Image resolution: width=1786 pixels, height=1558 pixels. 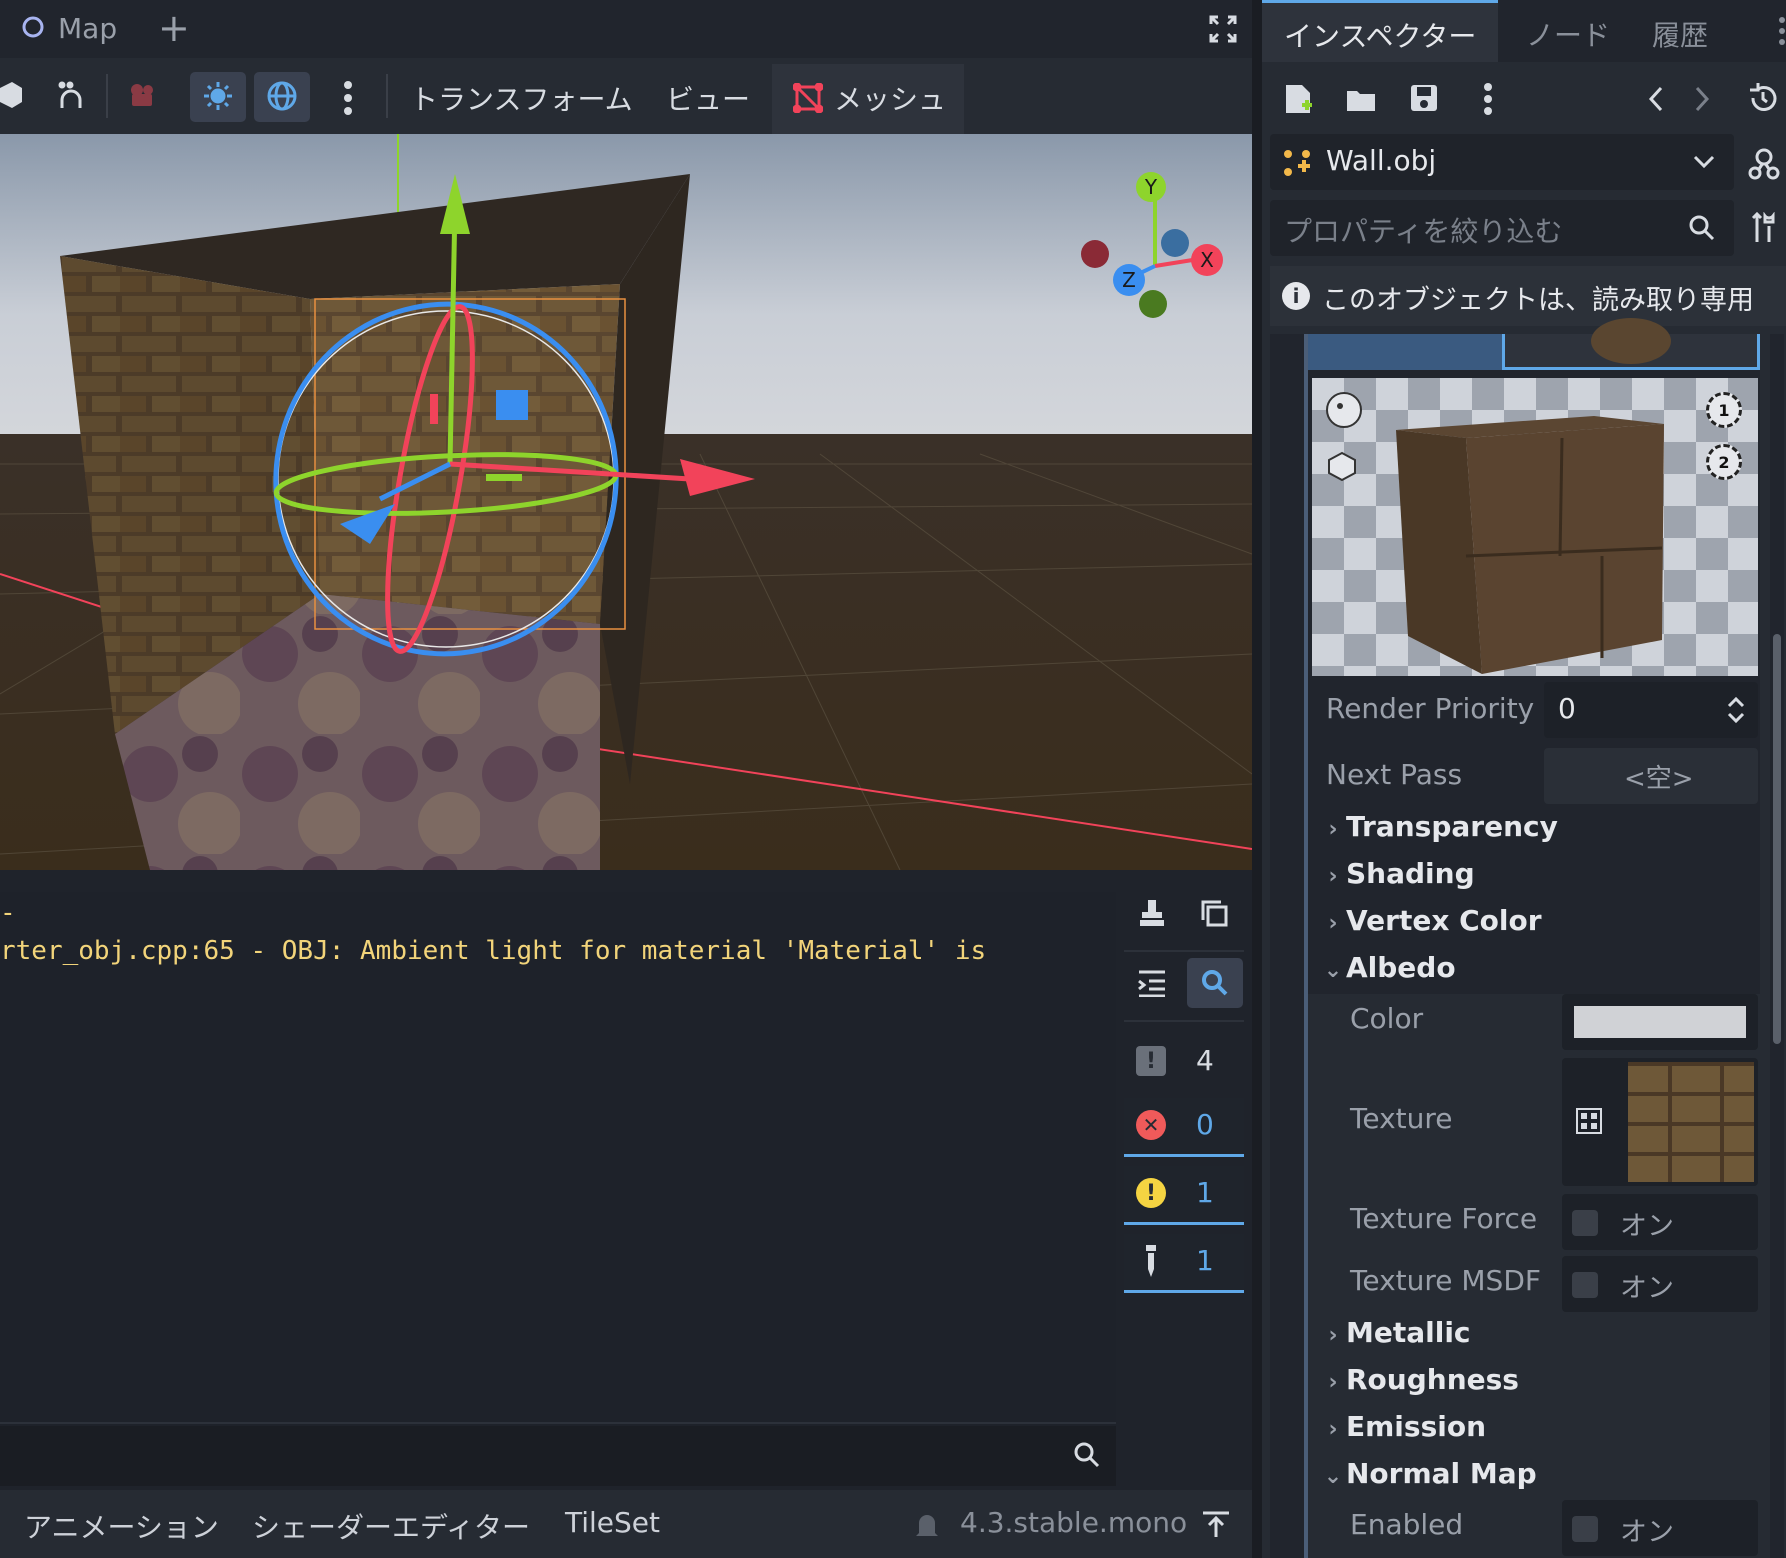 I want to click on chevron-down-icon: ⌄, so click(x=1333, y=970).